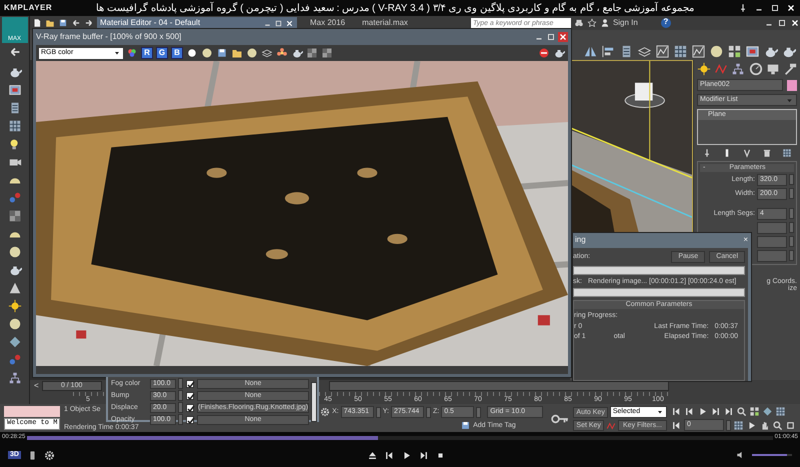  What do you see at coordinates (162, 53) in the screenshot?
I see `channel-toggle: G` at bounding box center [162, 53].